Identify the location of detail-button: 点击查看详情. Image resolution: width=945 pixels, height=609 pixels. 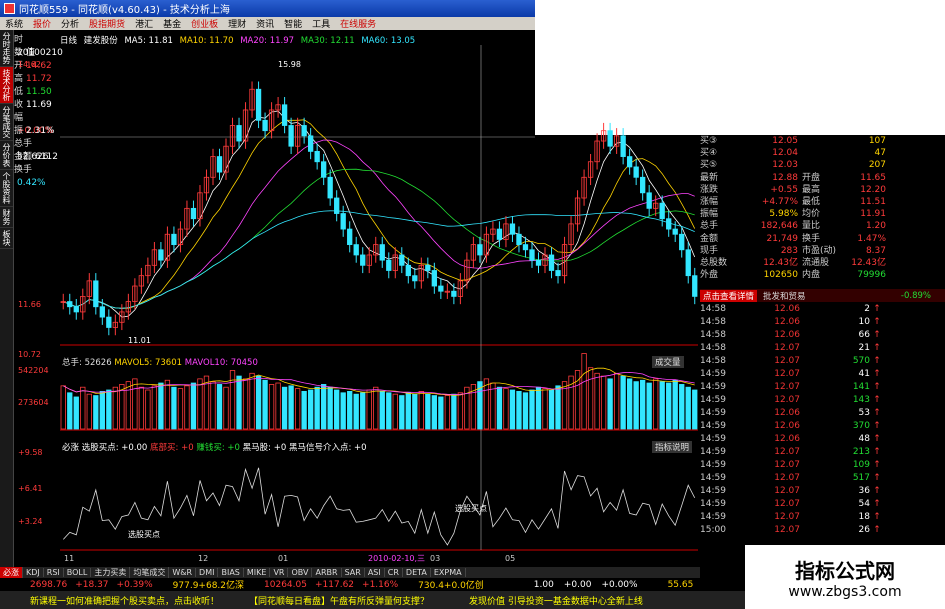
(729, 295).